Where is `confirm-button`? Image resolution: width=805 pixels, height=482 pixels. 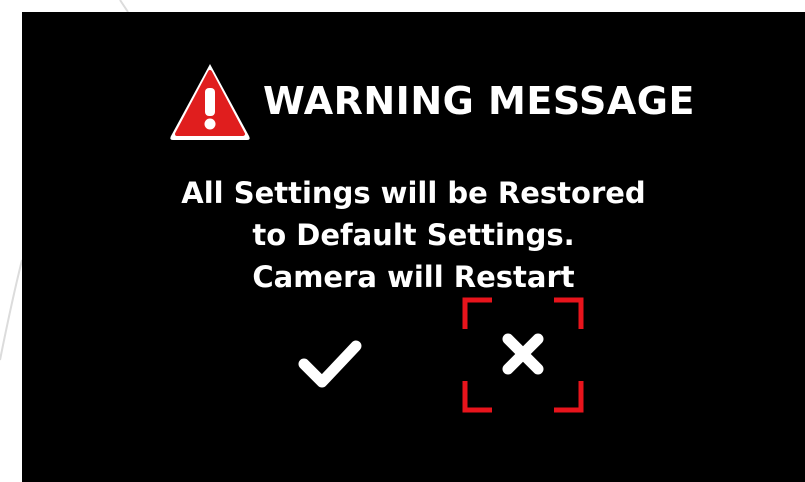
confirm-button is located at coordinates (330, 362).